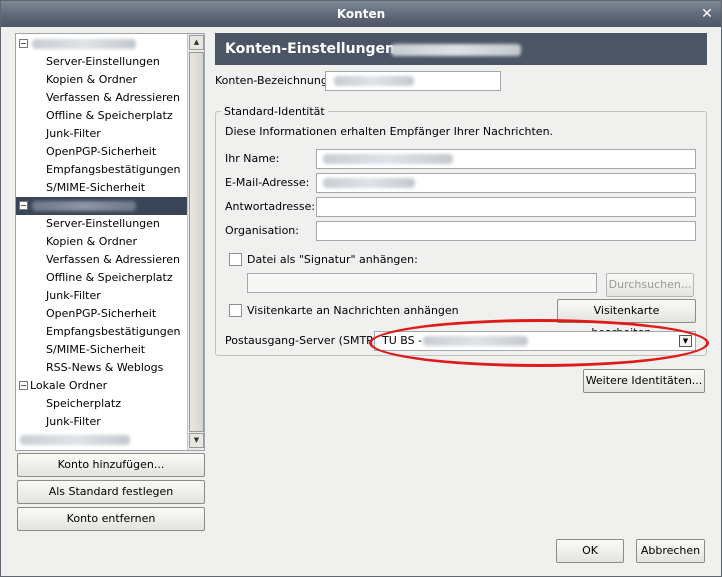 The image size is (722, 577). Describe the element at coordinates (332, 259) in the screenshot. I see `signature-label: Datei als "Signatur" anhängen:` at that location.